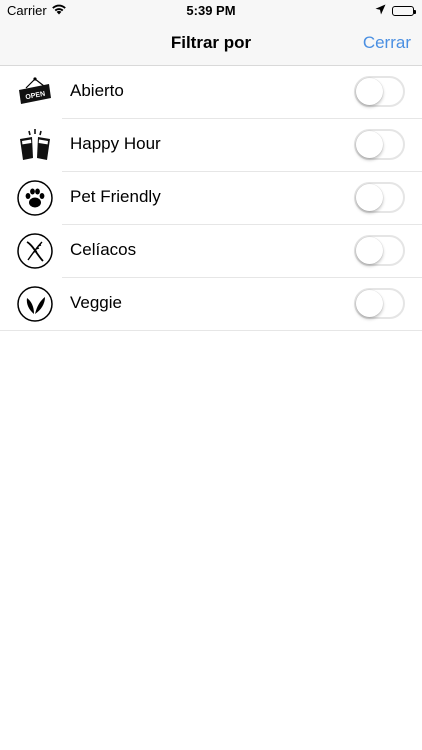 Image resolution: width=422 pixels, height=750 pixels. I want to click on happy-hour-toggle, so click(379, 144).